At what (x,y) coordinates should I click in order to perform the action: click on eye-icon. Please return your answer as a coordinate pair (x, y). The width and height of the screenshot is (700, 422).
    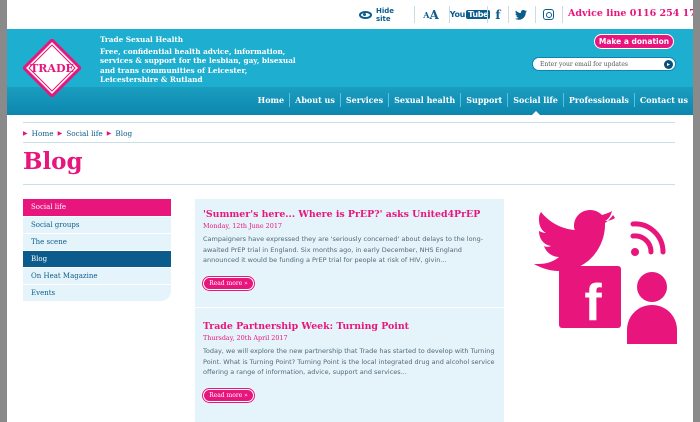
    Looking at the image, I should click on (365, 14).